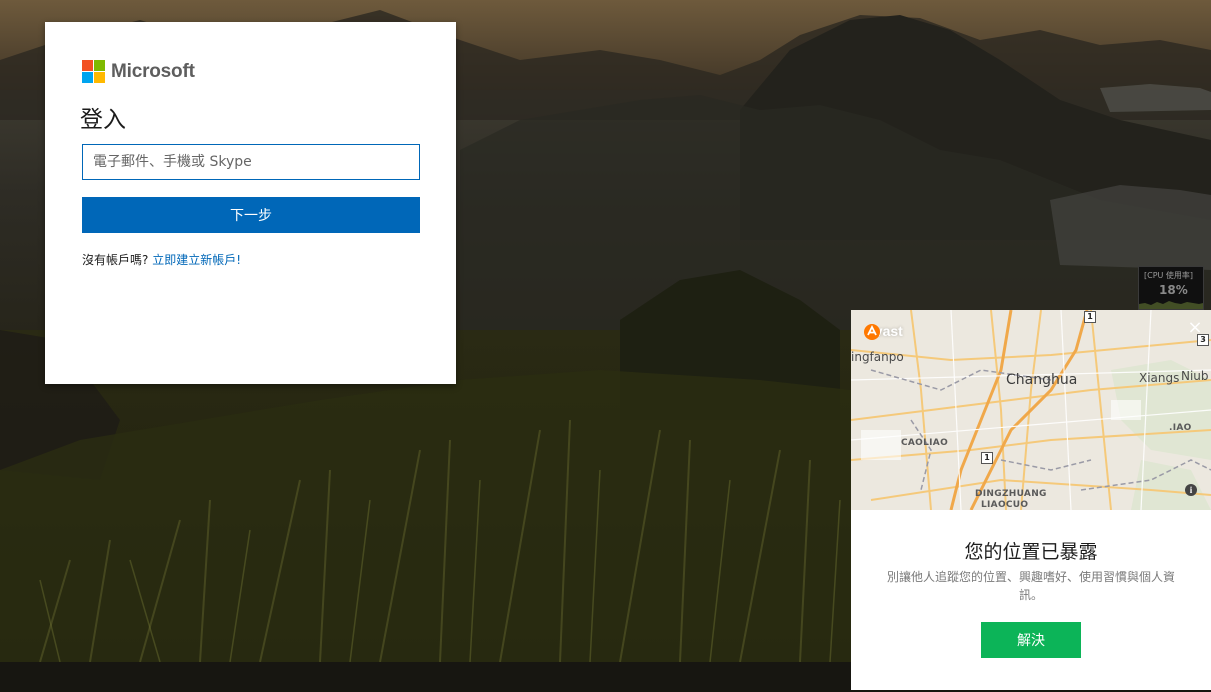 This screenshot has width=1211, height=692. I want to click on microsoft-logo-text: Microsoft, so click(153, 71).